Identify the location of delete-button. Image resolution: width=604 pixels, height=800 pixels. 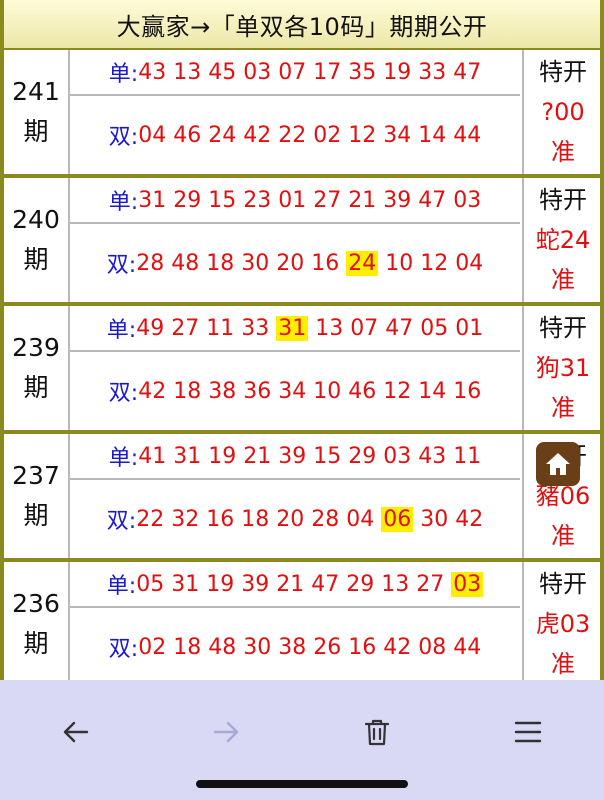
(377, 732).